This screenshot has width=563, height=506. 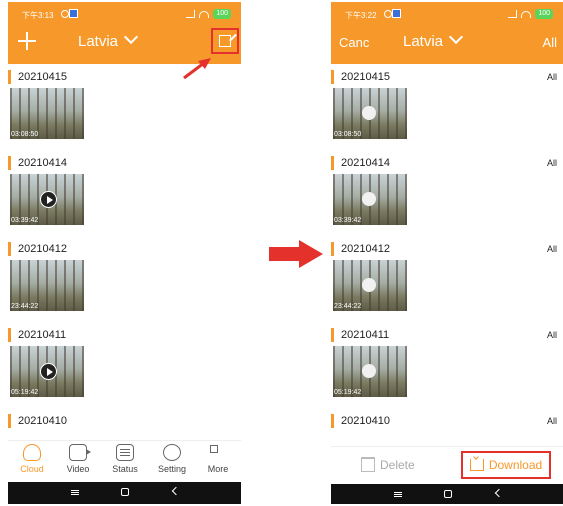 I want to click on status-bar: 下午3:22 100, so click(x=447, y=13).